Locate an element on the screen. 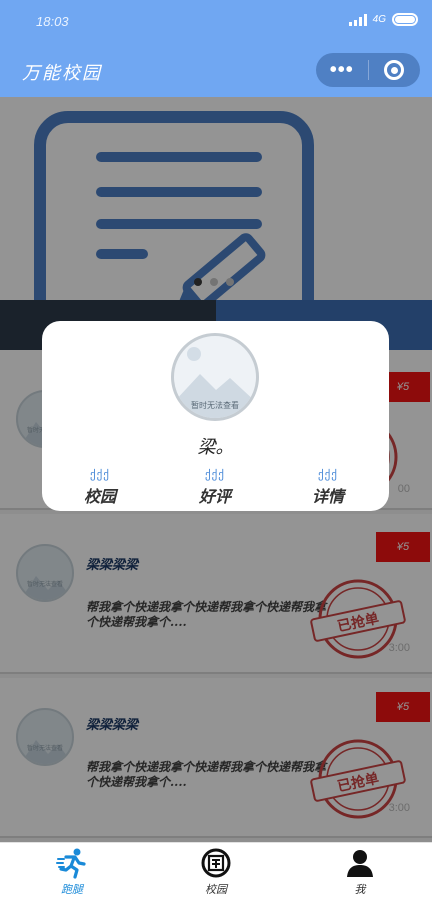 The image size is (432, 900). tab-label: 校园 is located at coordinates (216, 889).